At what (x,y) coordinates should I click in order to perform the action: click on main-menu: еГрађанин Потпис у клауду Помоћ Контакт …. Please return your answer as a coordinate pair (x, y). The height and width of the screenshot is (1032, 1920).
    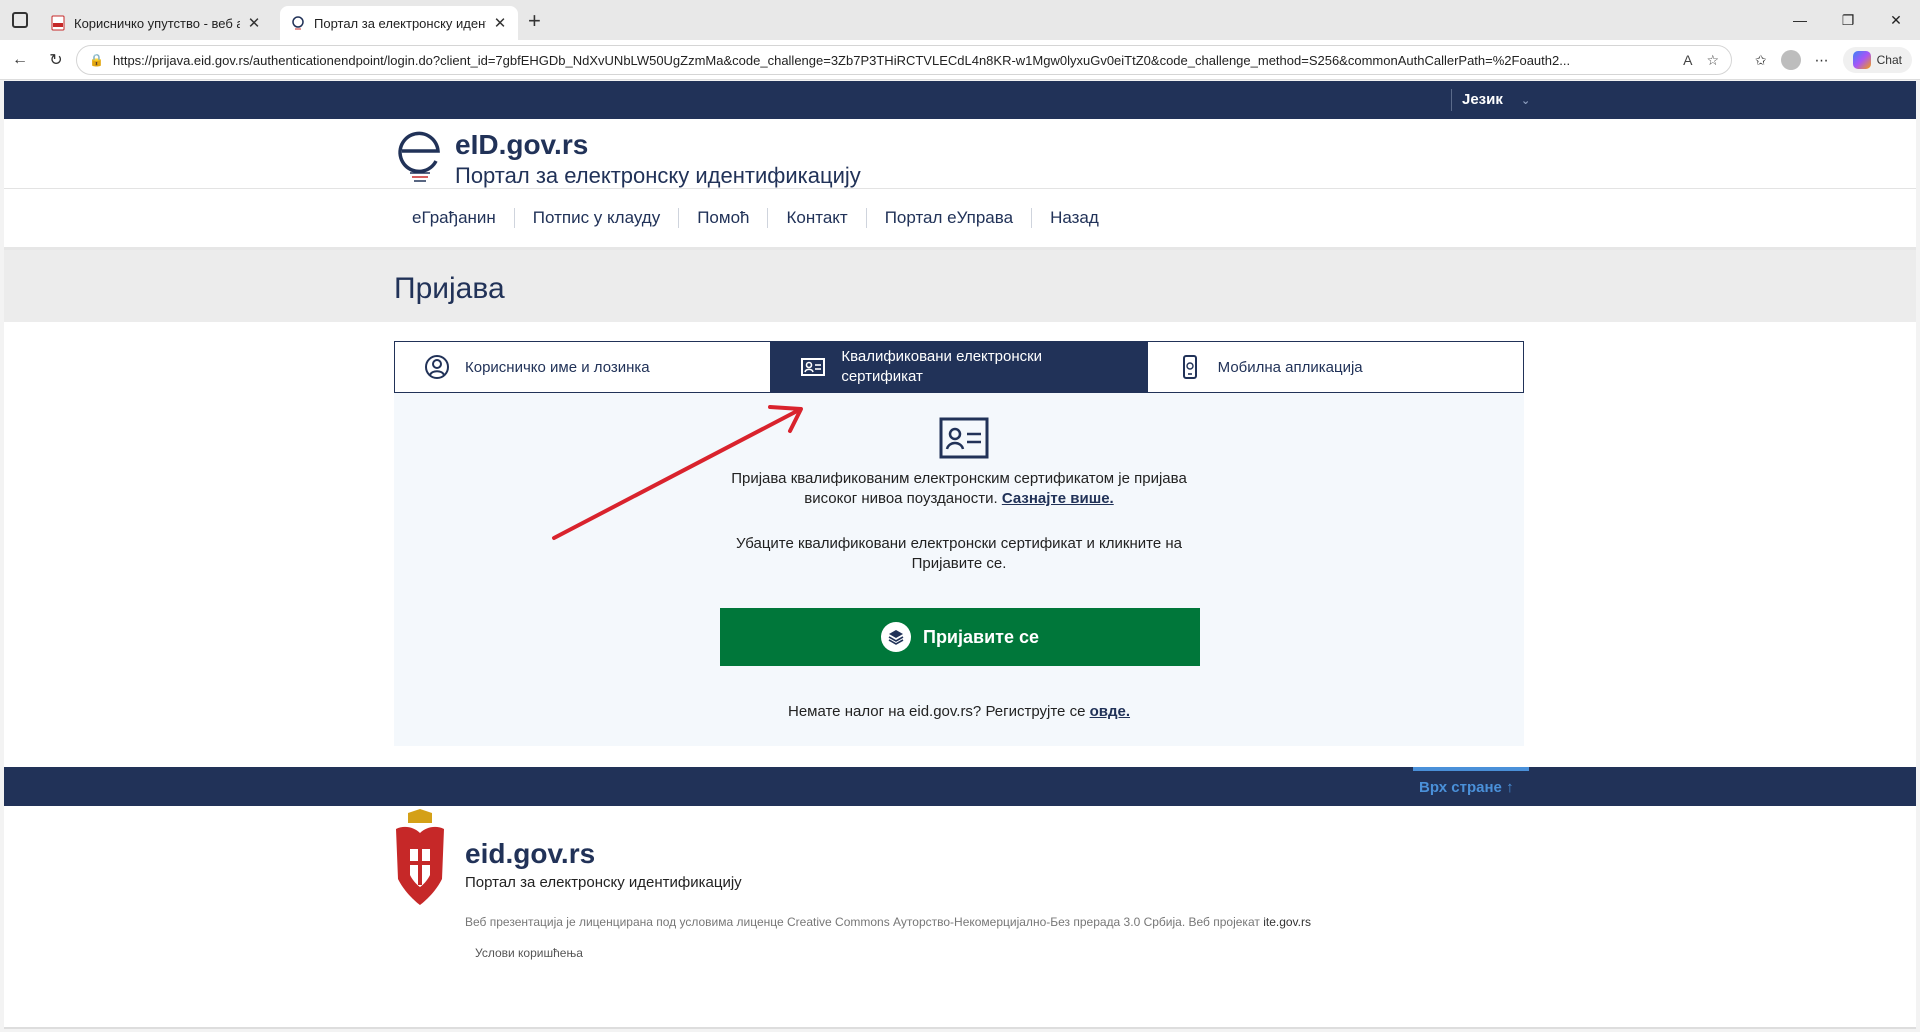
    Looking at the image, I should click on (755, 218).